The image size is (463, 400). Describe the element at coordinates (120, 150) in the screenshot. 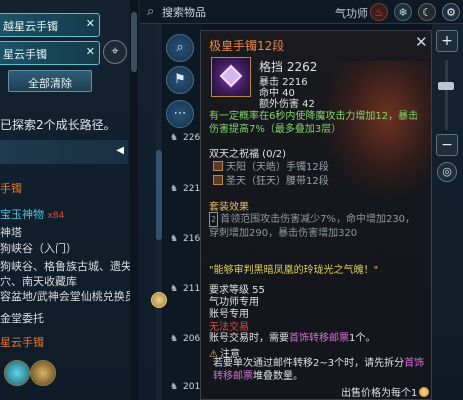

I see `collapse-arrow-icon: ◀` at that location.